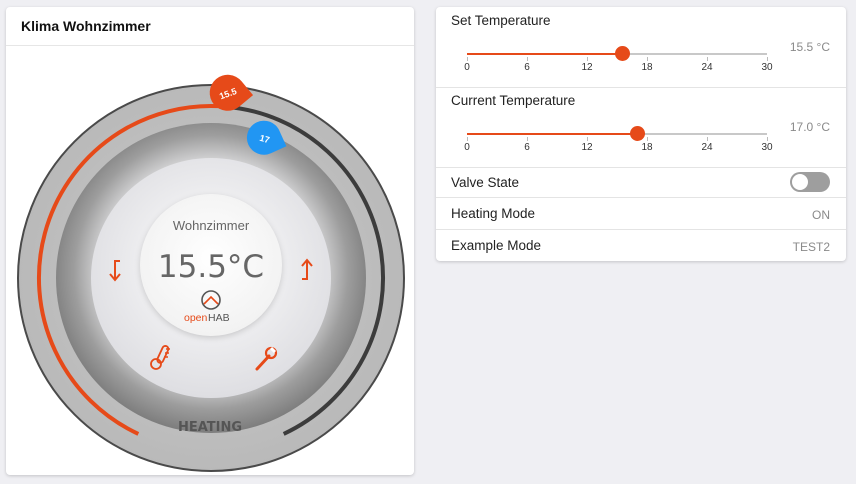 This screenshot has width=856, height=484. What do you see at coordinates (485, 182) in the screenshot?
I see `valve-state-label: Valve State` at bounding box center [485, 182].